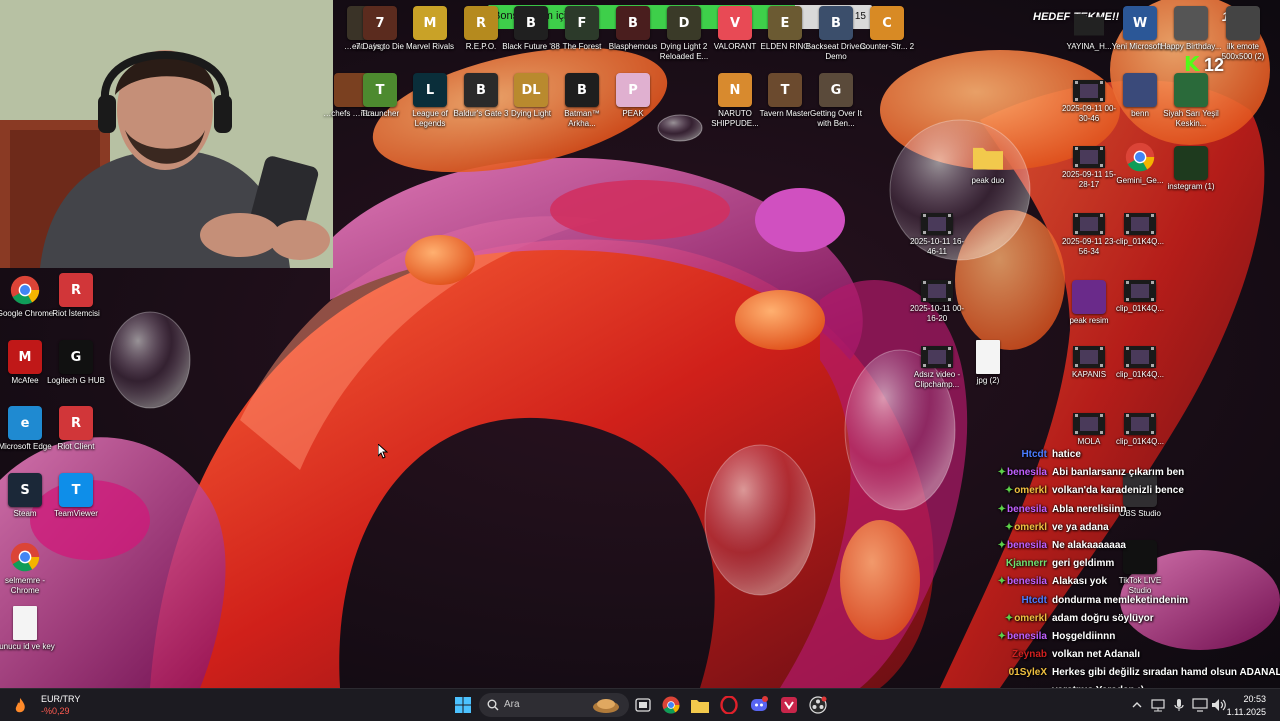 The height and width of the screenshot is (721, 1280). I want to click on the-forest-icon: F, so click(582, 23).